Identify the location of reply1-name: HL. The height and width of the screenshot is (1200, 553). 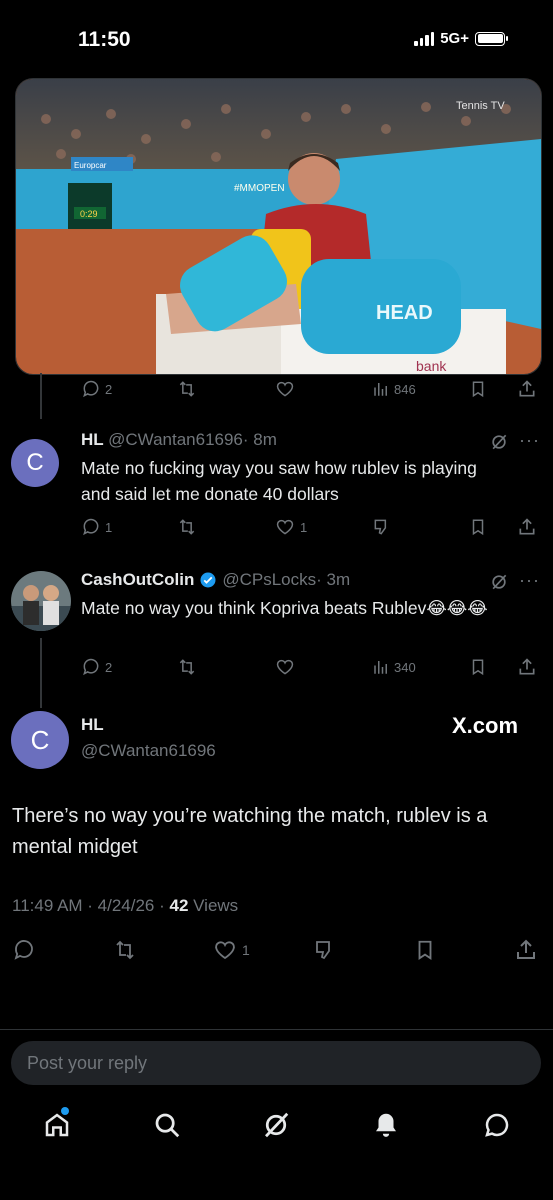
(92, 439).